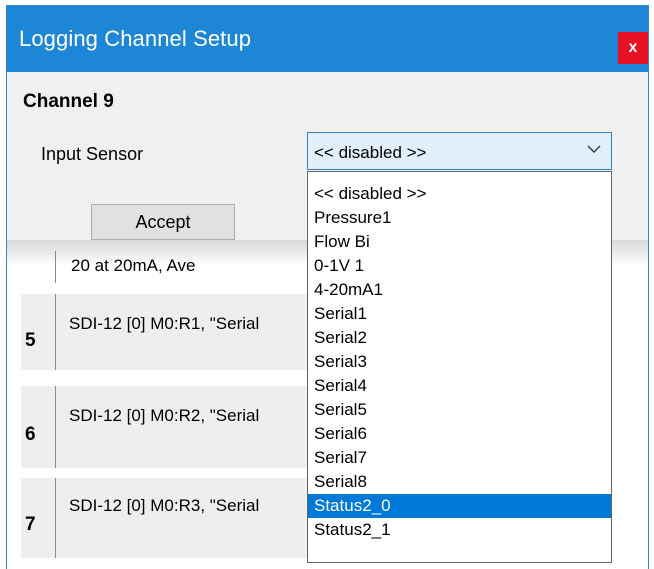 The image size is (654, 569). I want to click on dropdown-option-0-1v-1: 0-1V 1, so click(459, 266).